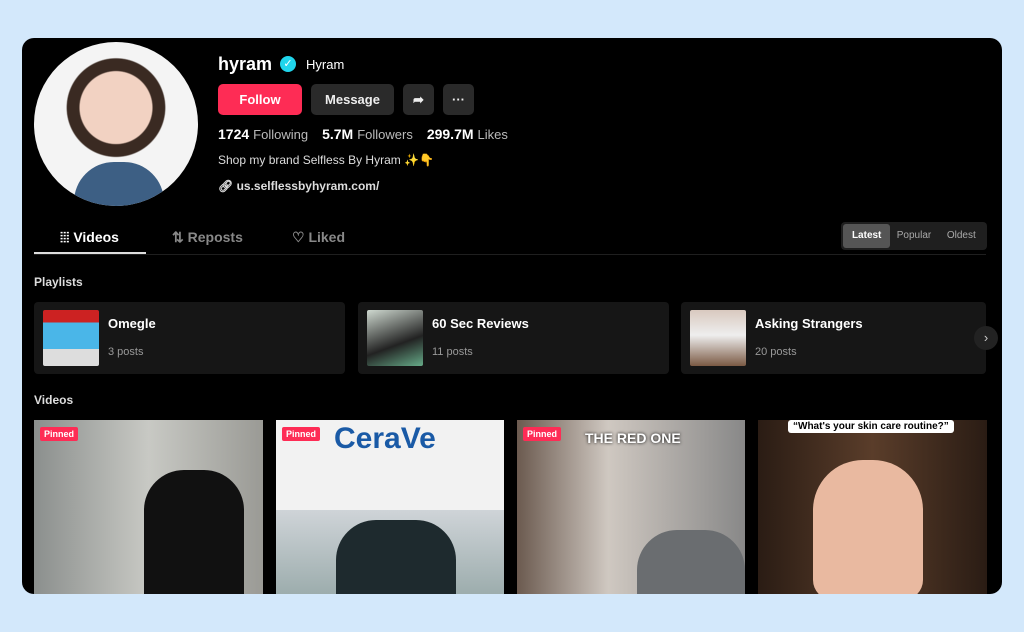 Image resolution: width=1024 pixels, height=632 pixels. I want to click on sort-popular: Popular, so click(913, 236).